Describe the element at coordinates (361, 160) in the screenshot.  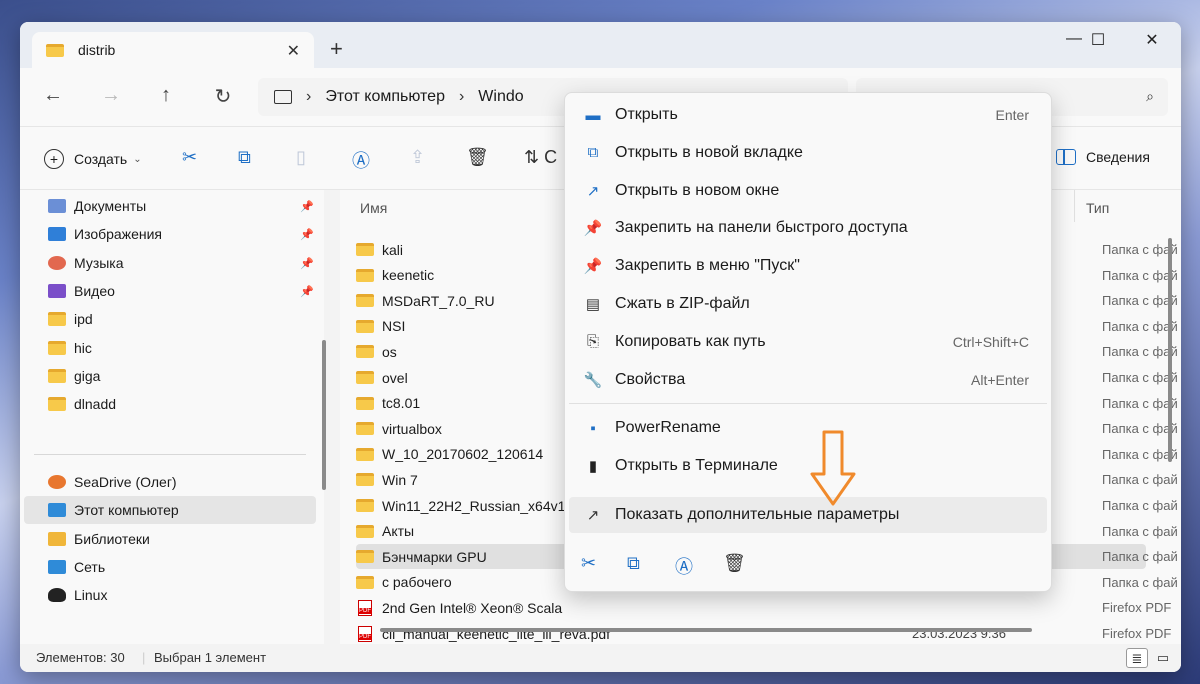
I see `rename-button: Ⓐ` at that location.